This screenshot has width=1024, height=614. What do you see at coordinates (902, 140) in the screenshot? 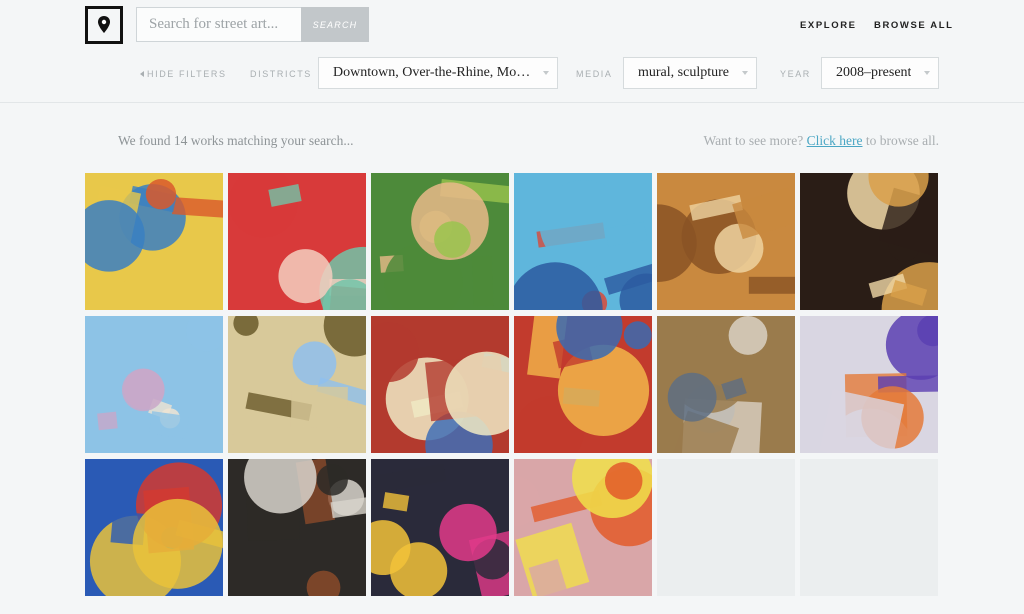
I see `more-suffix: to browse all.` at bounding box center [902, 140].